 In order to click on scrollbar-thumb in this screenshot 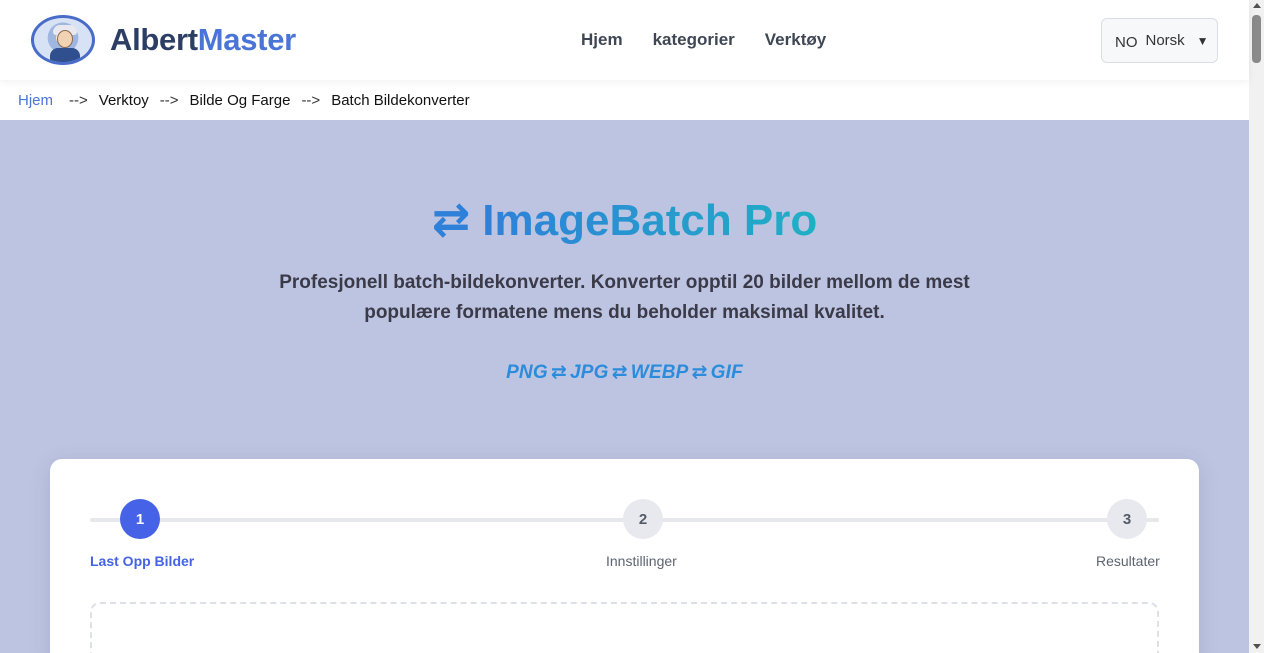, I will do `click(1256, 39)`.